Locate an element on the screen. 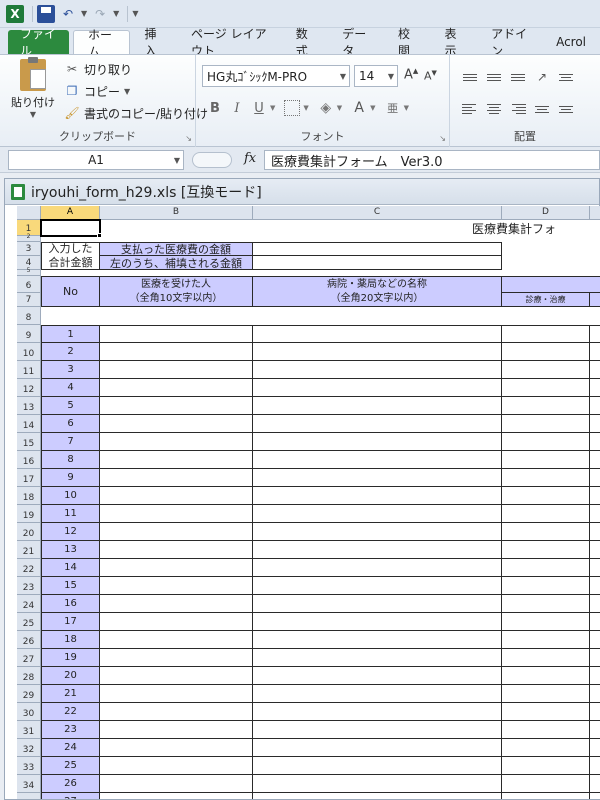 Image resolution: width=600 pixels, height=800 pixels. grow-font-icon: A▲ is located at coordinates (411, 74).